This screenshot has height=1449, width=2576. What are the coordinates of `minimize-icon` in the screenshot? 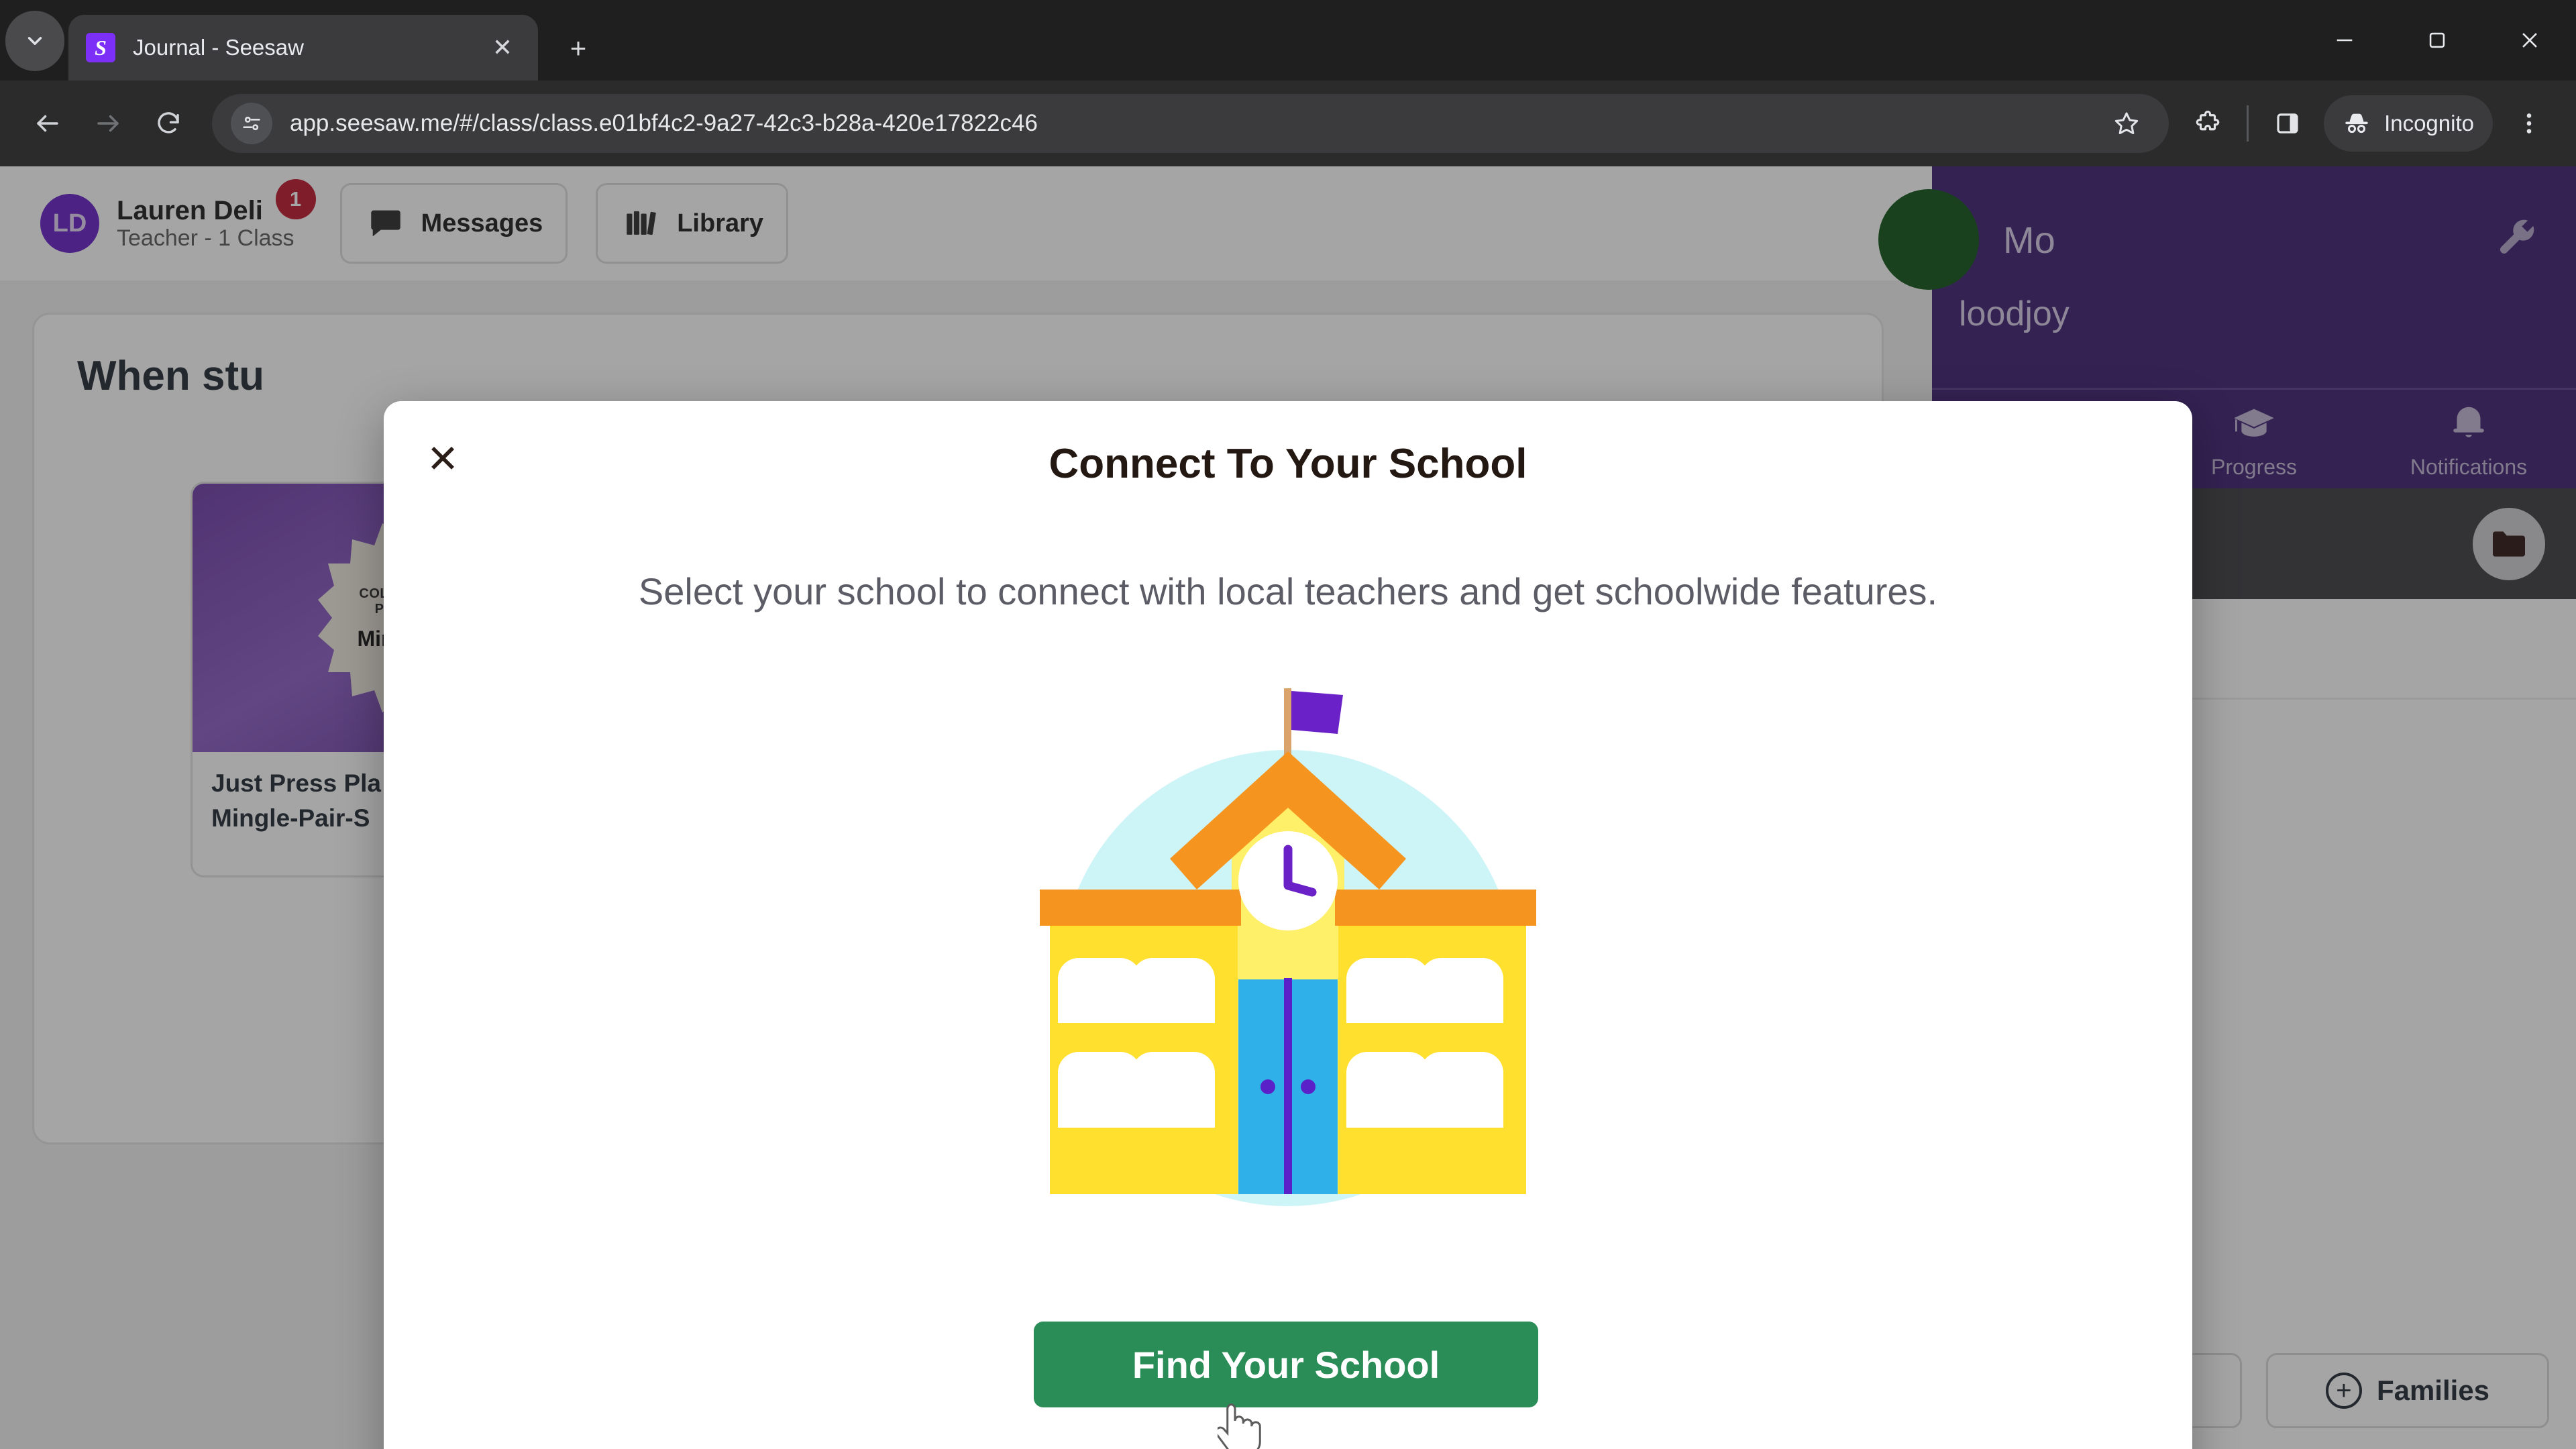 It's located at (2344, 40).